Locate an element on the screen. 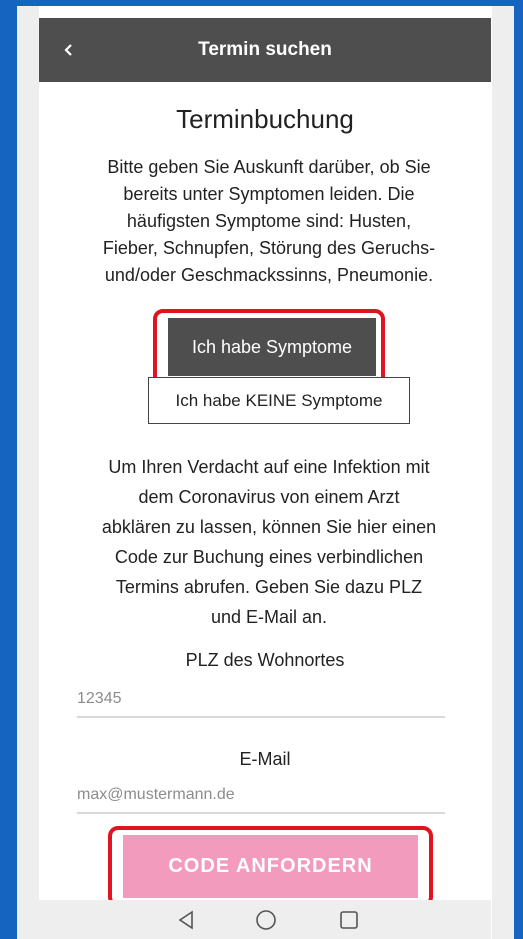 The width and height of the screenshot is (523, 939). booking-heading: Terminbuchung is located at coordinates (265, 119).